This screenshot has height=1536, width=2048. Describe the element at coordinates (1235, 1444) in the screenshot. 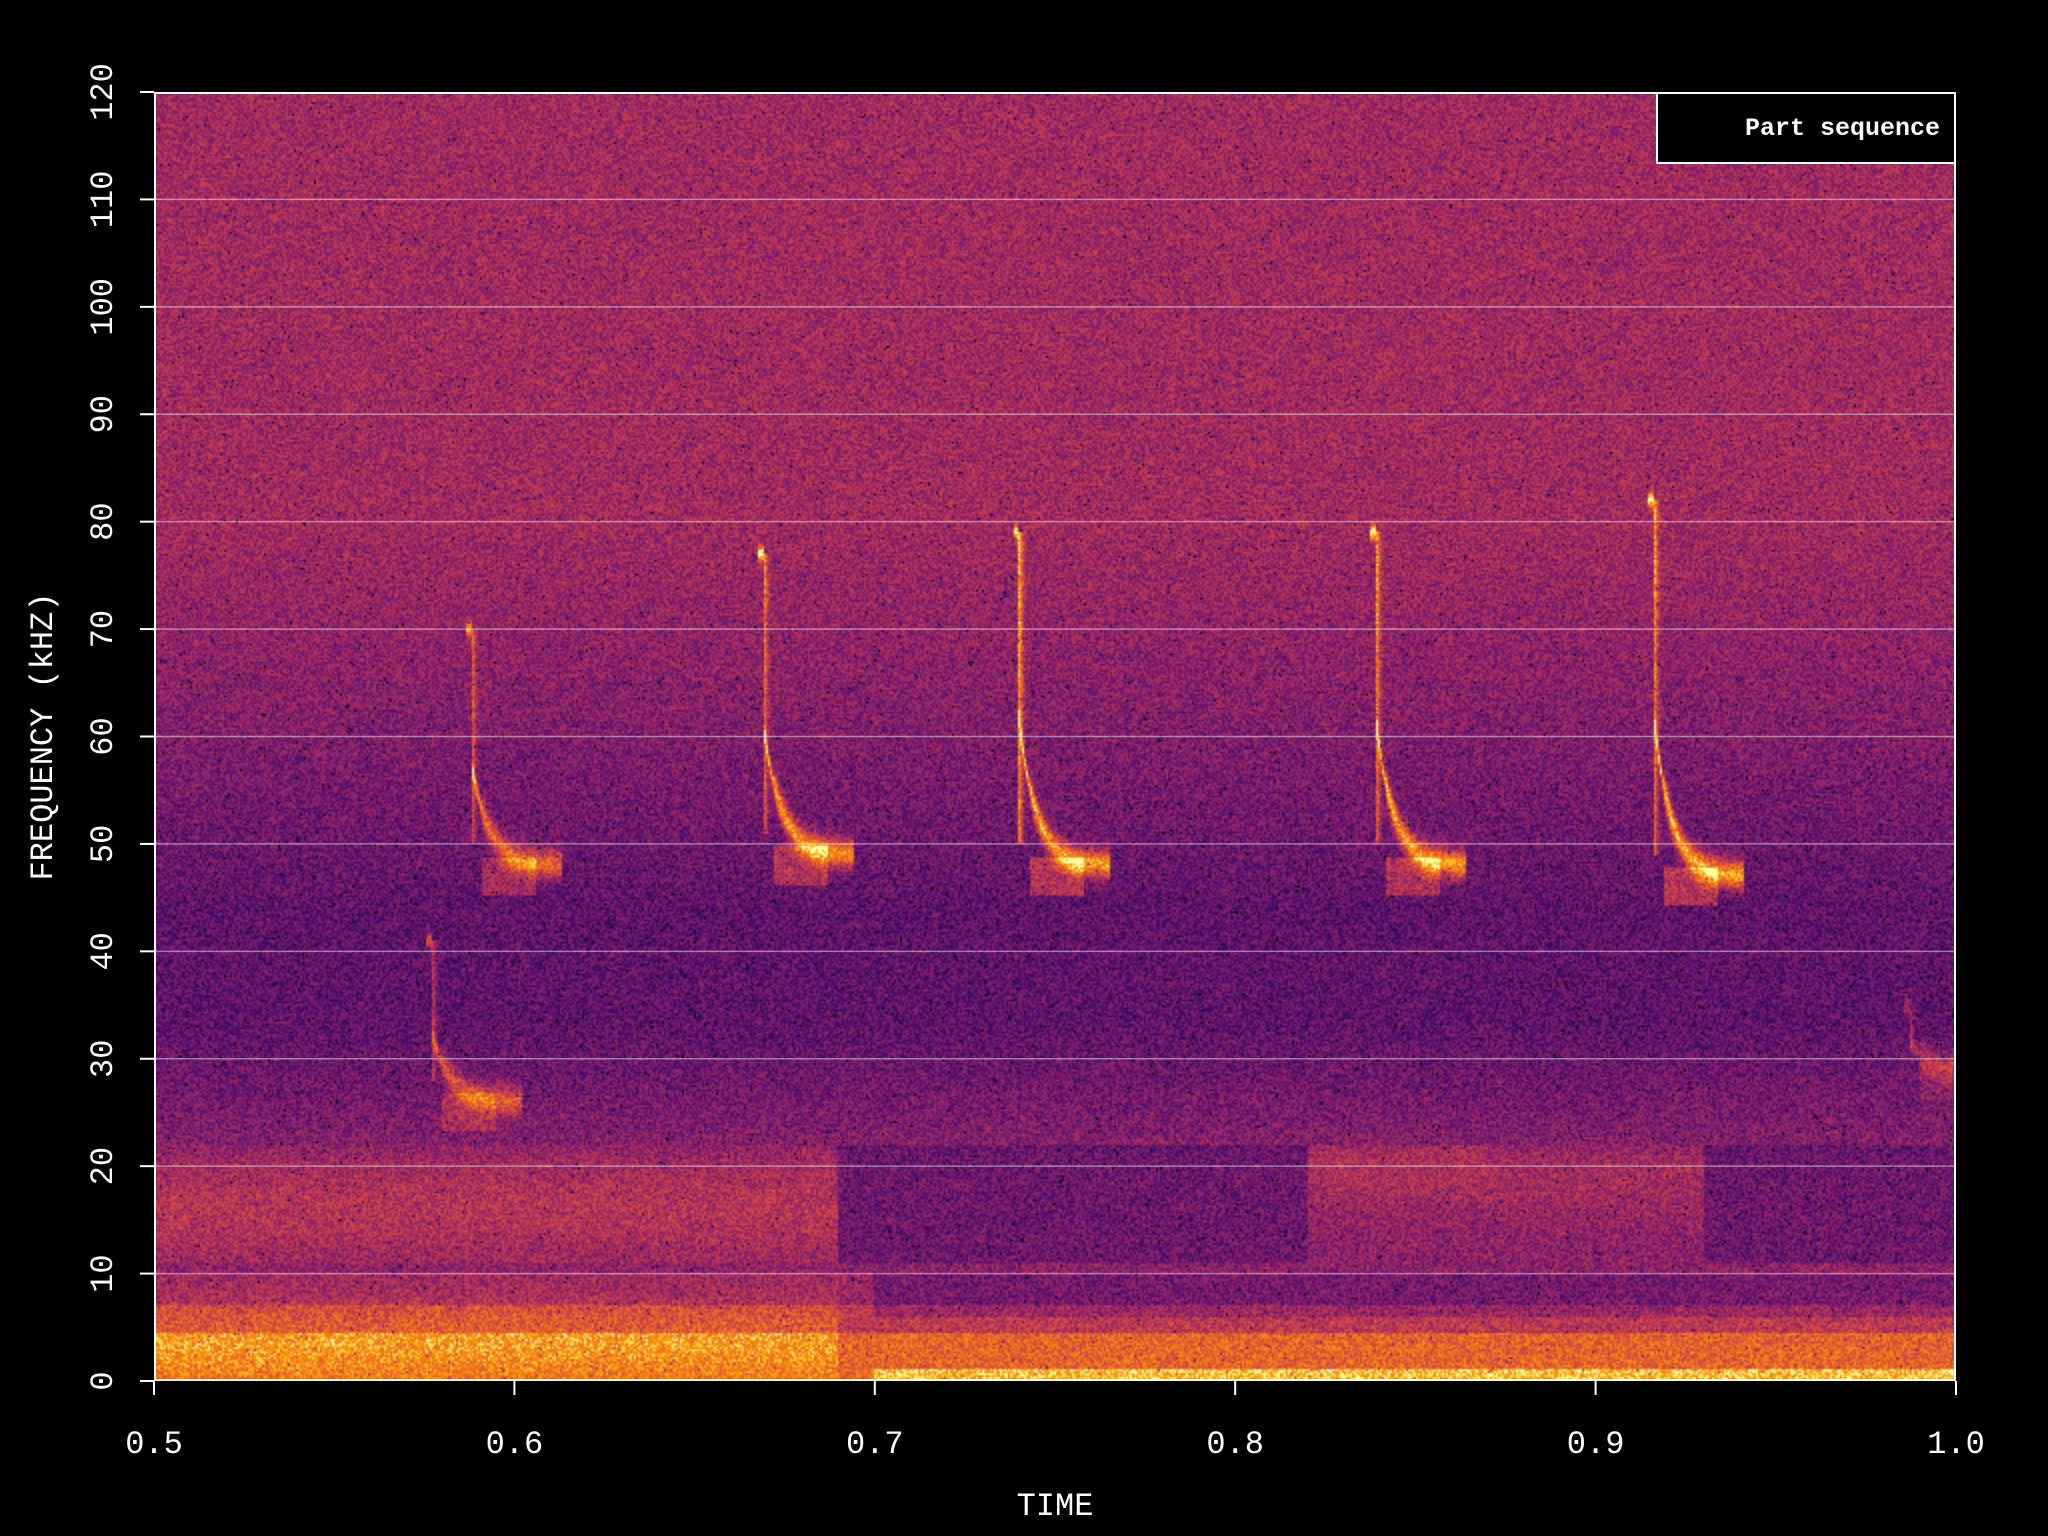

I see `x-tick-label: 0.8` at that location.